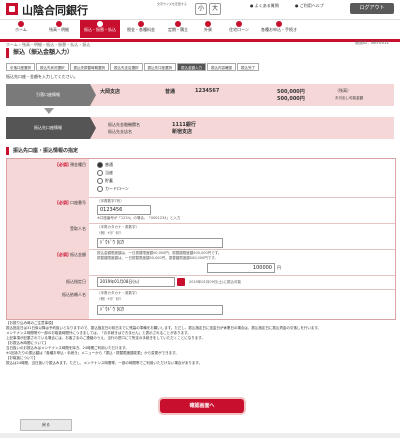  Describe the element at coordinates (160, 243) in the screenshot. I see `recipient-name-input: ﾄﾞｳﾄﾞｳ ﾀﾛｳ` at that location.